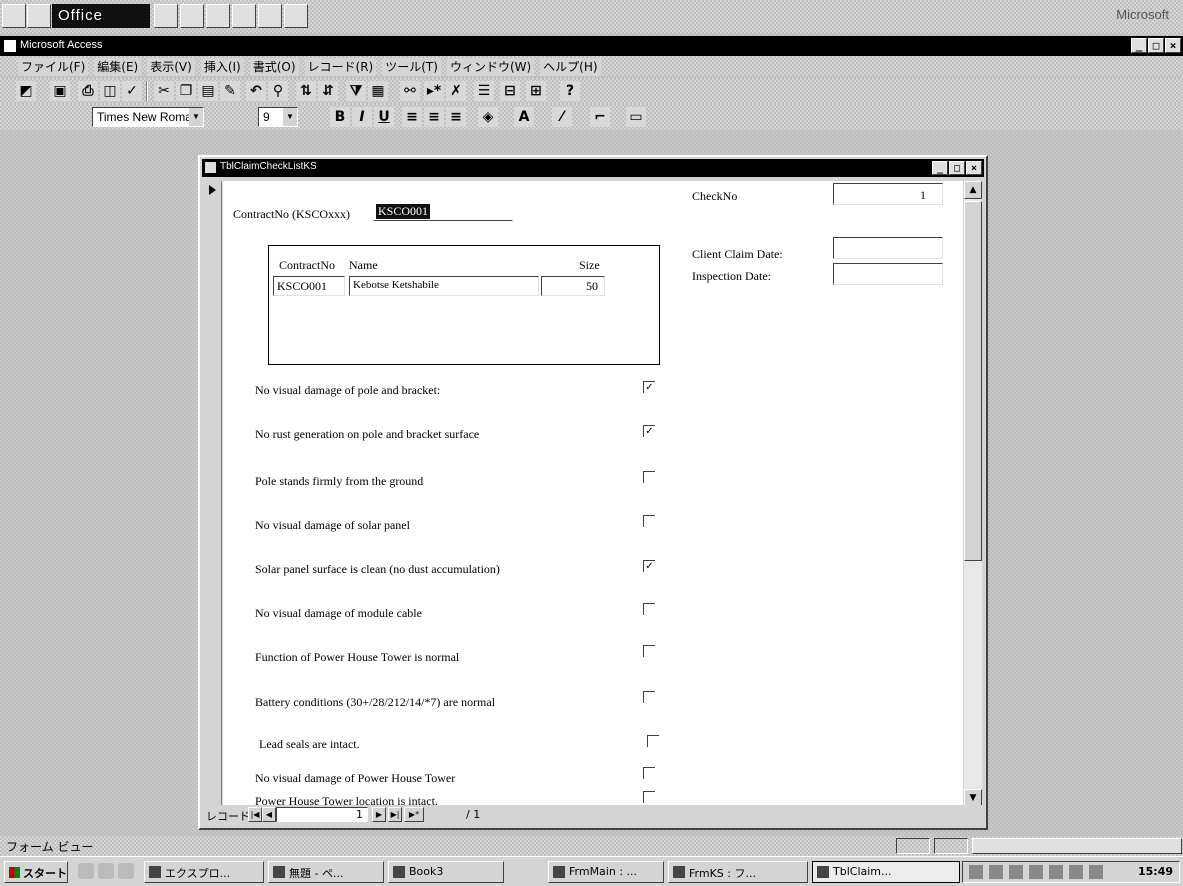 The width and height of the screenshot is (1183, 886). What do you see at coordinates (974, 168) in the screenshot?
I see `form-close-button: ×` at bounding box center [974, 168].